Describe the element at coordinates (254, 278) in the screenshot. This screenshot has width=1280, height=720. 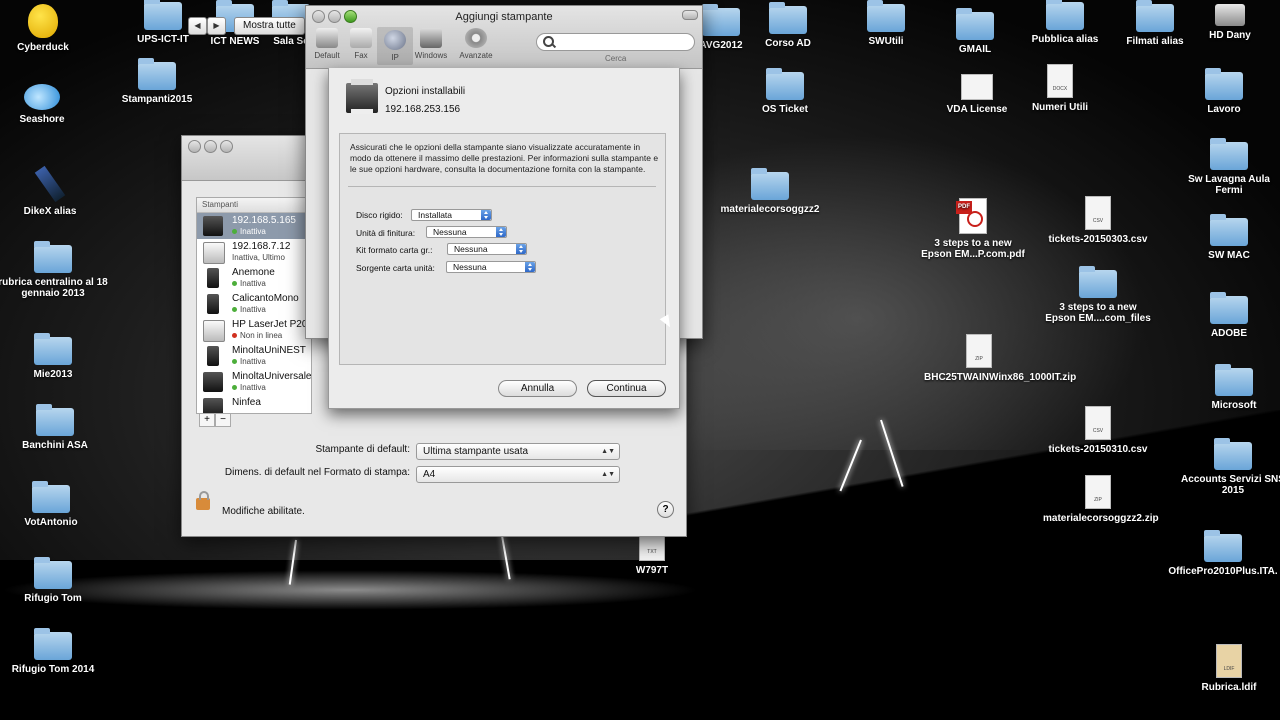
I see `printer-row: Anemone Inattiva` at that location.